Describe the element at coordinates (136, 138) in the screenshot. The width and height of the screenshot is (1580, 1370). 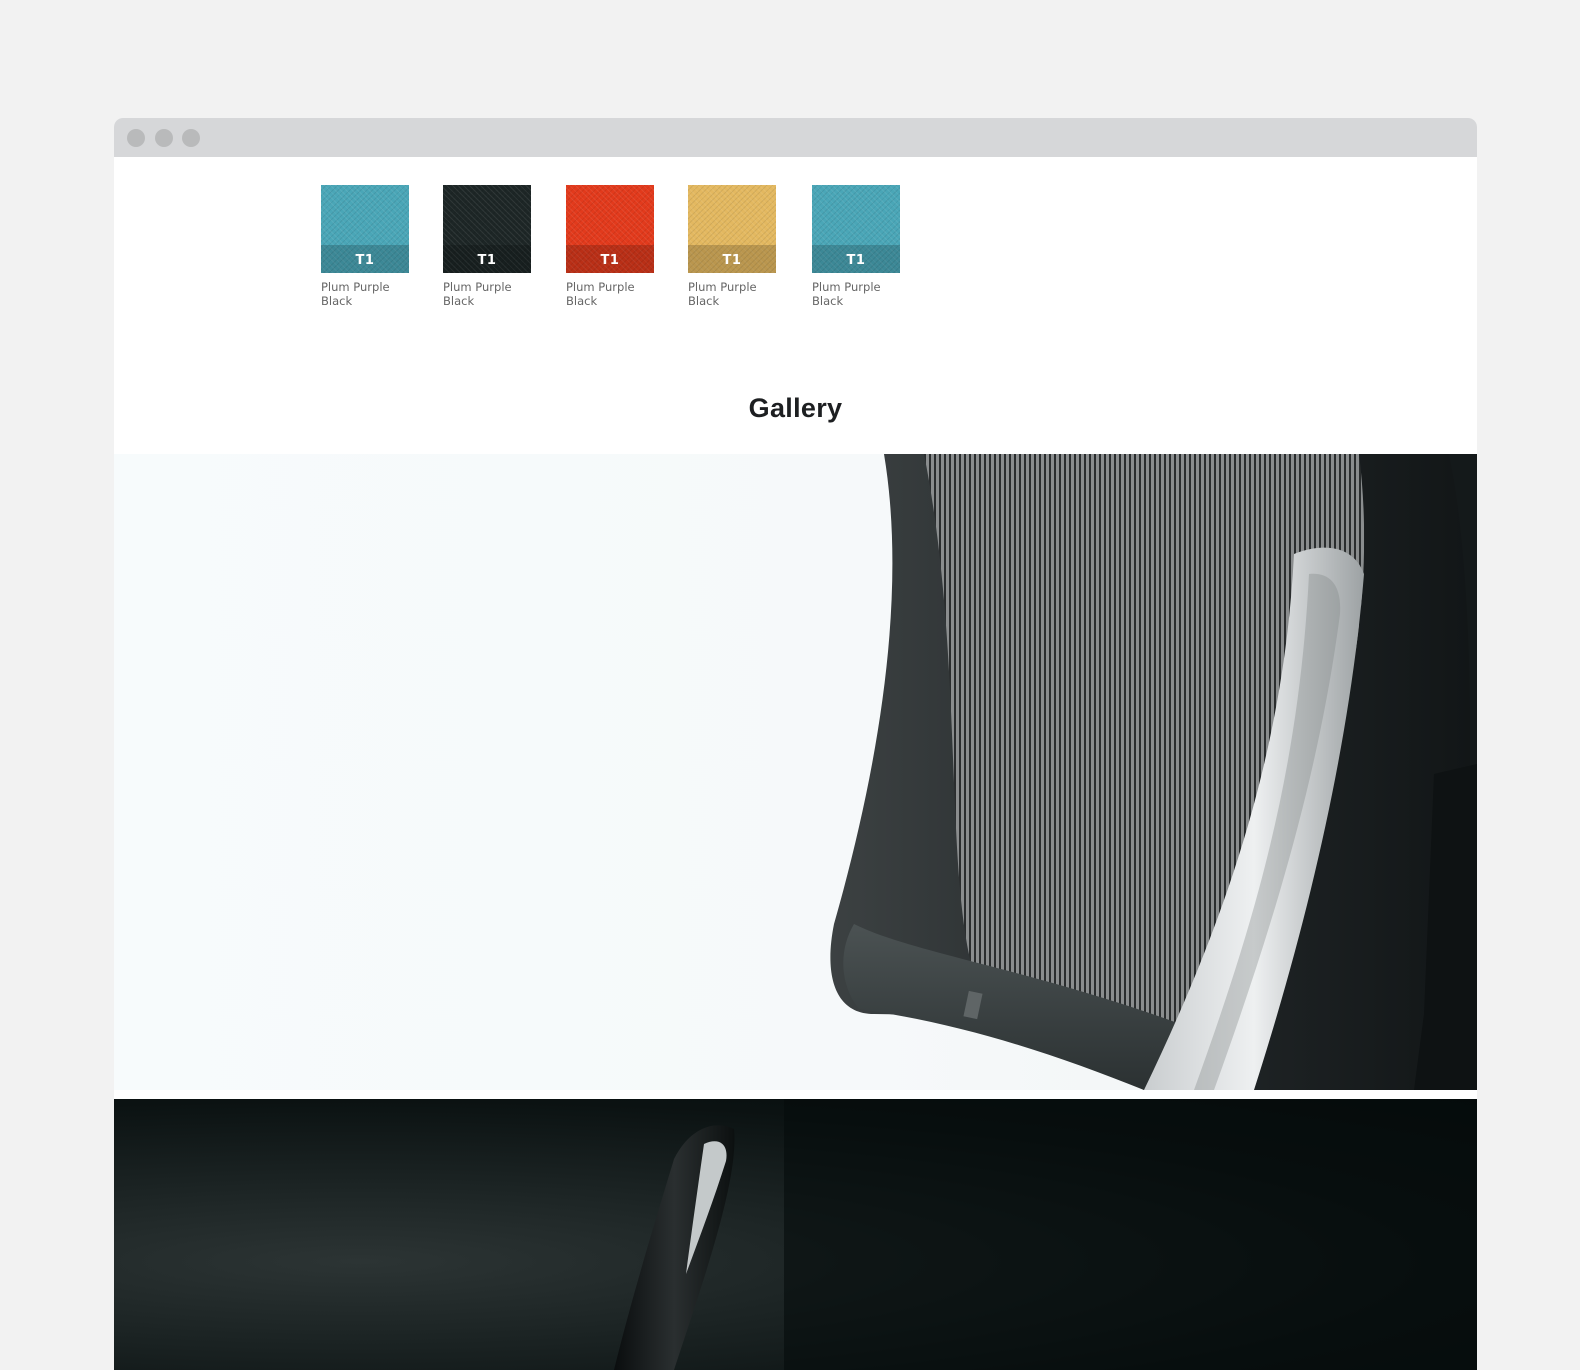
I see `window-close-dot` at that location.